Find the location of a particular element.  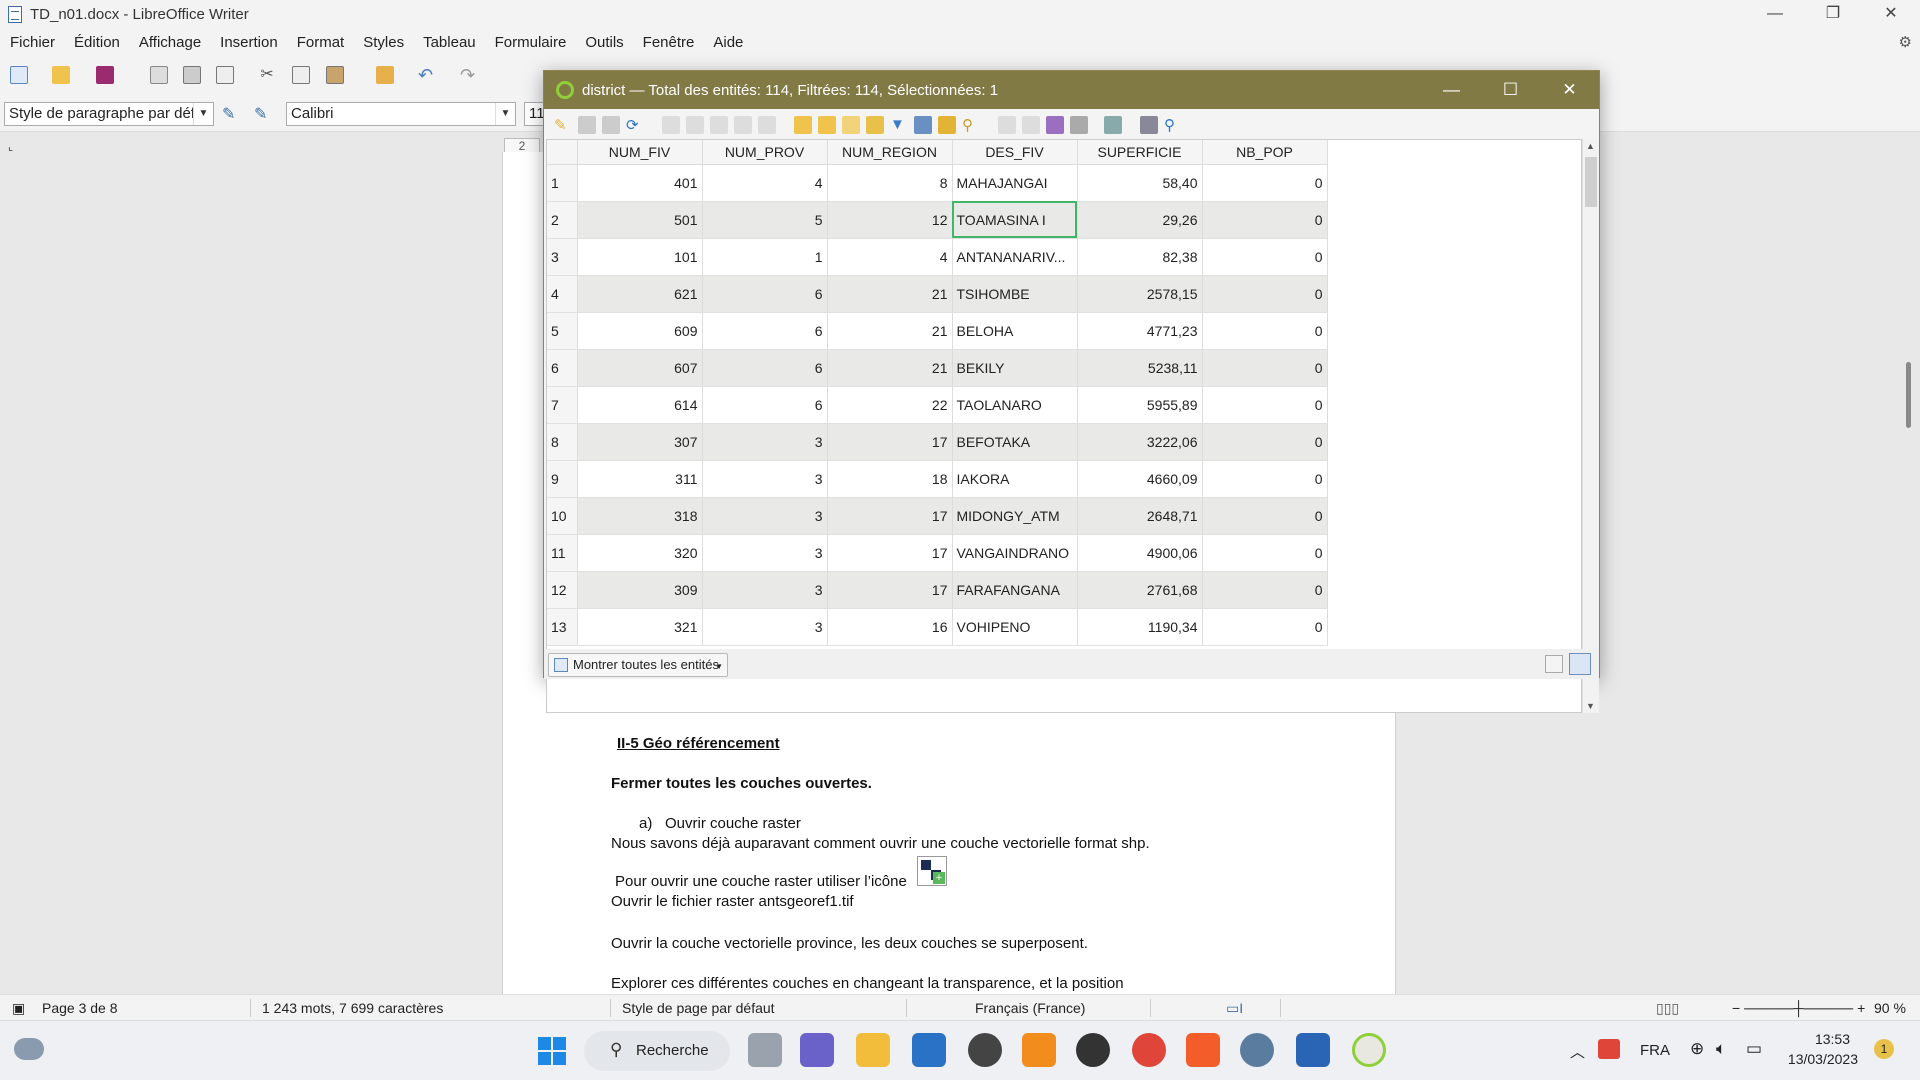

column-header: NUM_REGION is located at coordinates (890, 152).